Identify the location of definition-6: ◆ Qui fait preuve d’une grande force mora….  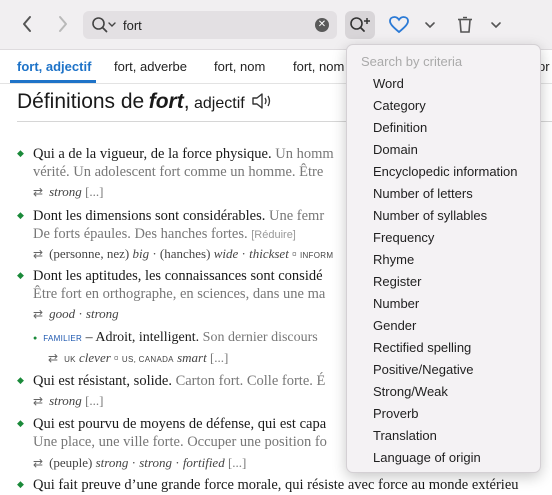
(284, 485).